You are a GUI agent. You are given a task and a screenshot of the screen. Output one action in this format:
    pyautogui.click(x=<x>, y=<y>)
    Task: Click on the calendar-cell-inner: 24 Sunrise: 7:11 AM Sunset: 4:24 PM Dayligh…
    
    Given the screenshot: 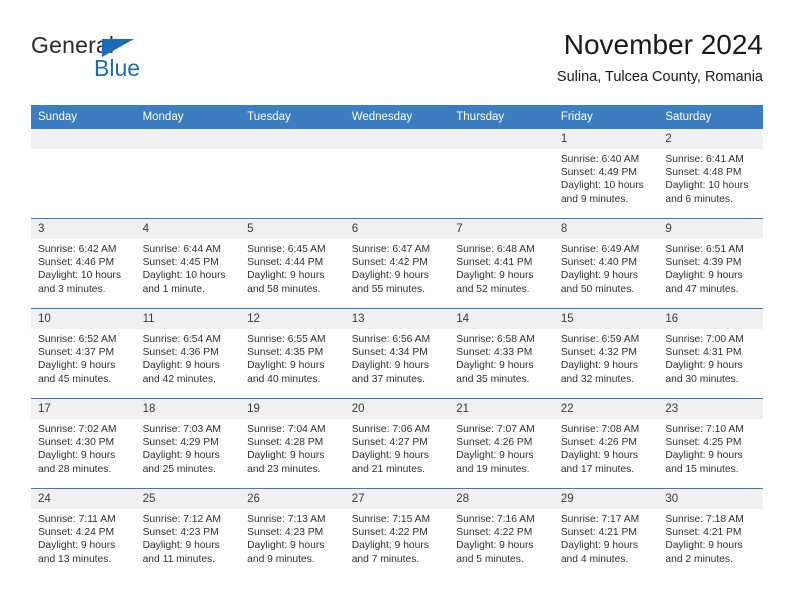 What is the action you would take?
    pyautogui.click(x=83, y=533)
    